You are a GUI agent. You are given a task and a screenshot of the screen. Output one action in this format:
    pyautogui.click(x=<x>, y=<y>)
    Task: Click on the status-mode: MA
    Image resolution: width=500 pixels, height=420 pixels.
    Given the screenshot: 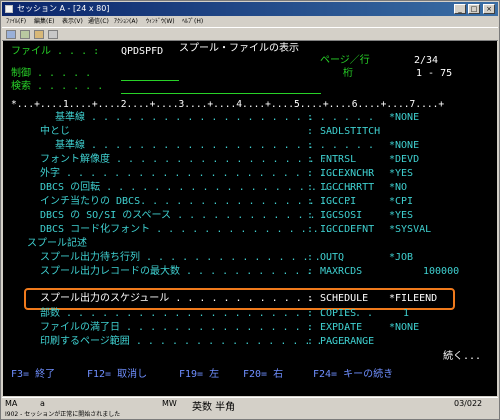 What is the action you would take?
    pyautogui.click(x=11, y=403)
    